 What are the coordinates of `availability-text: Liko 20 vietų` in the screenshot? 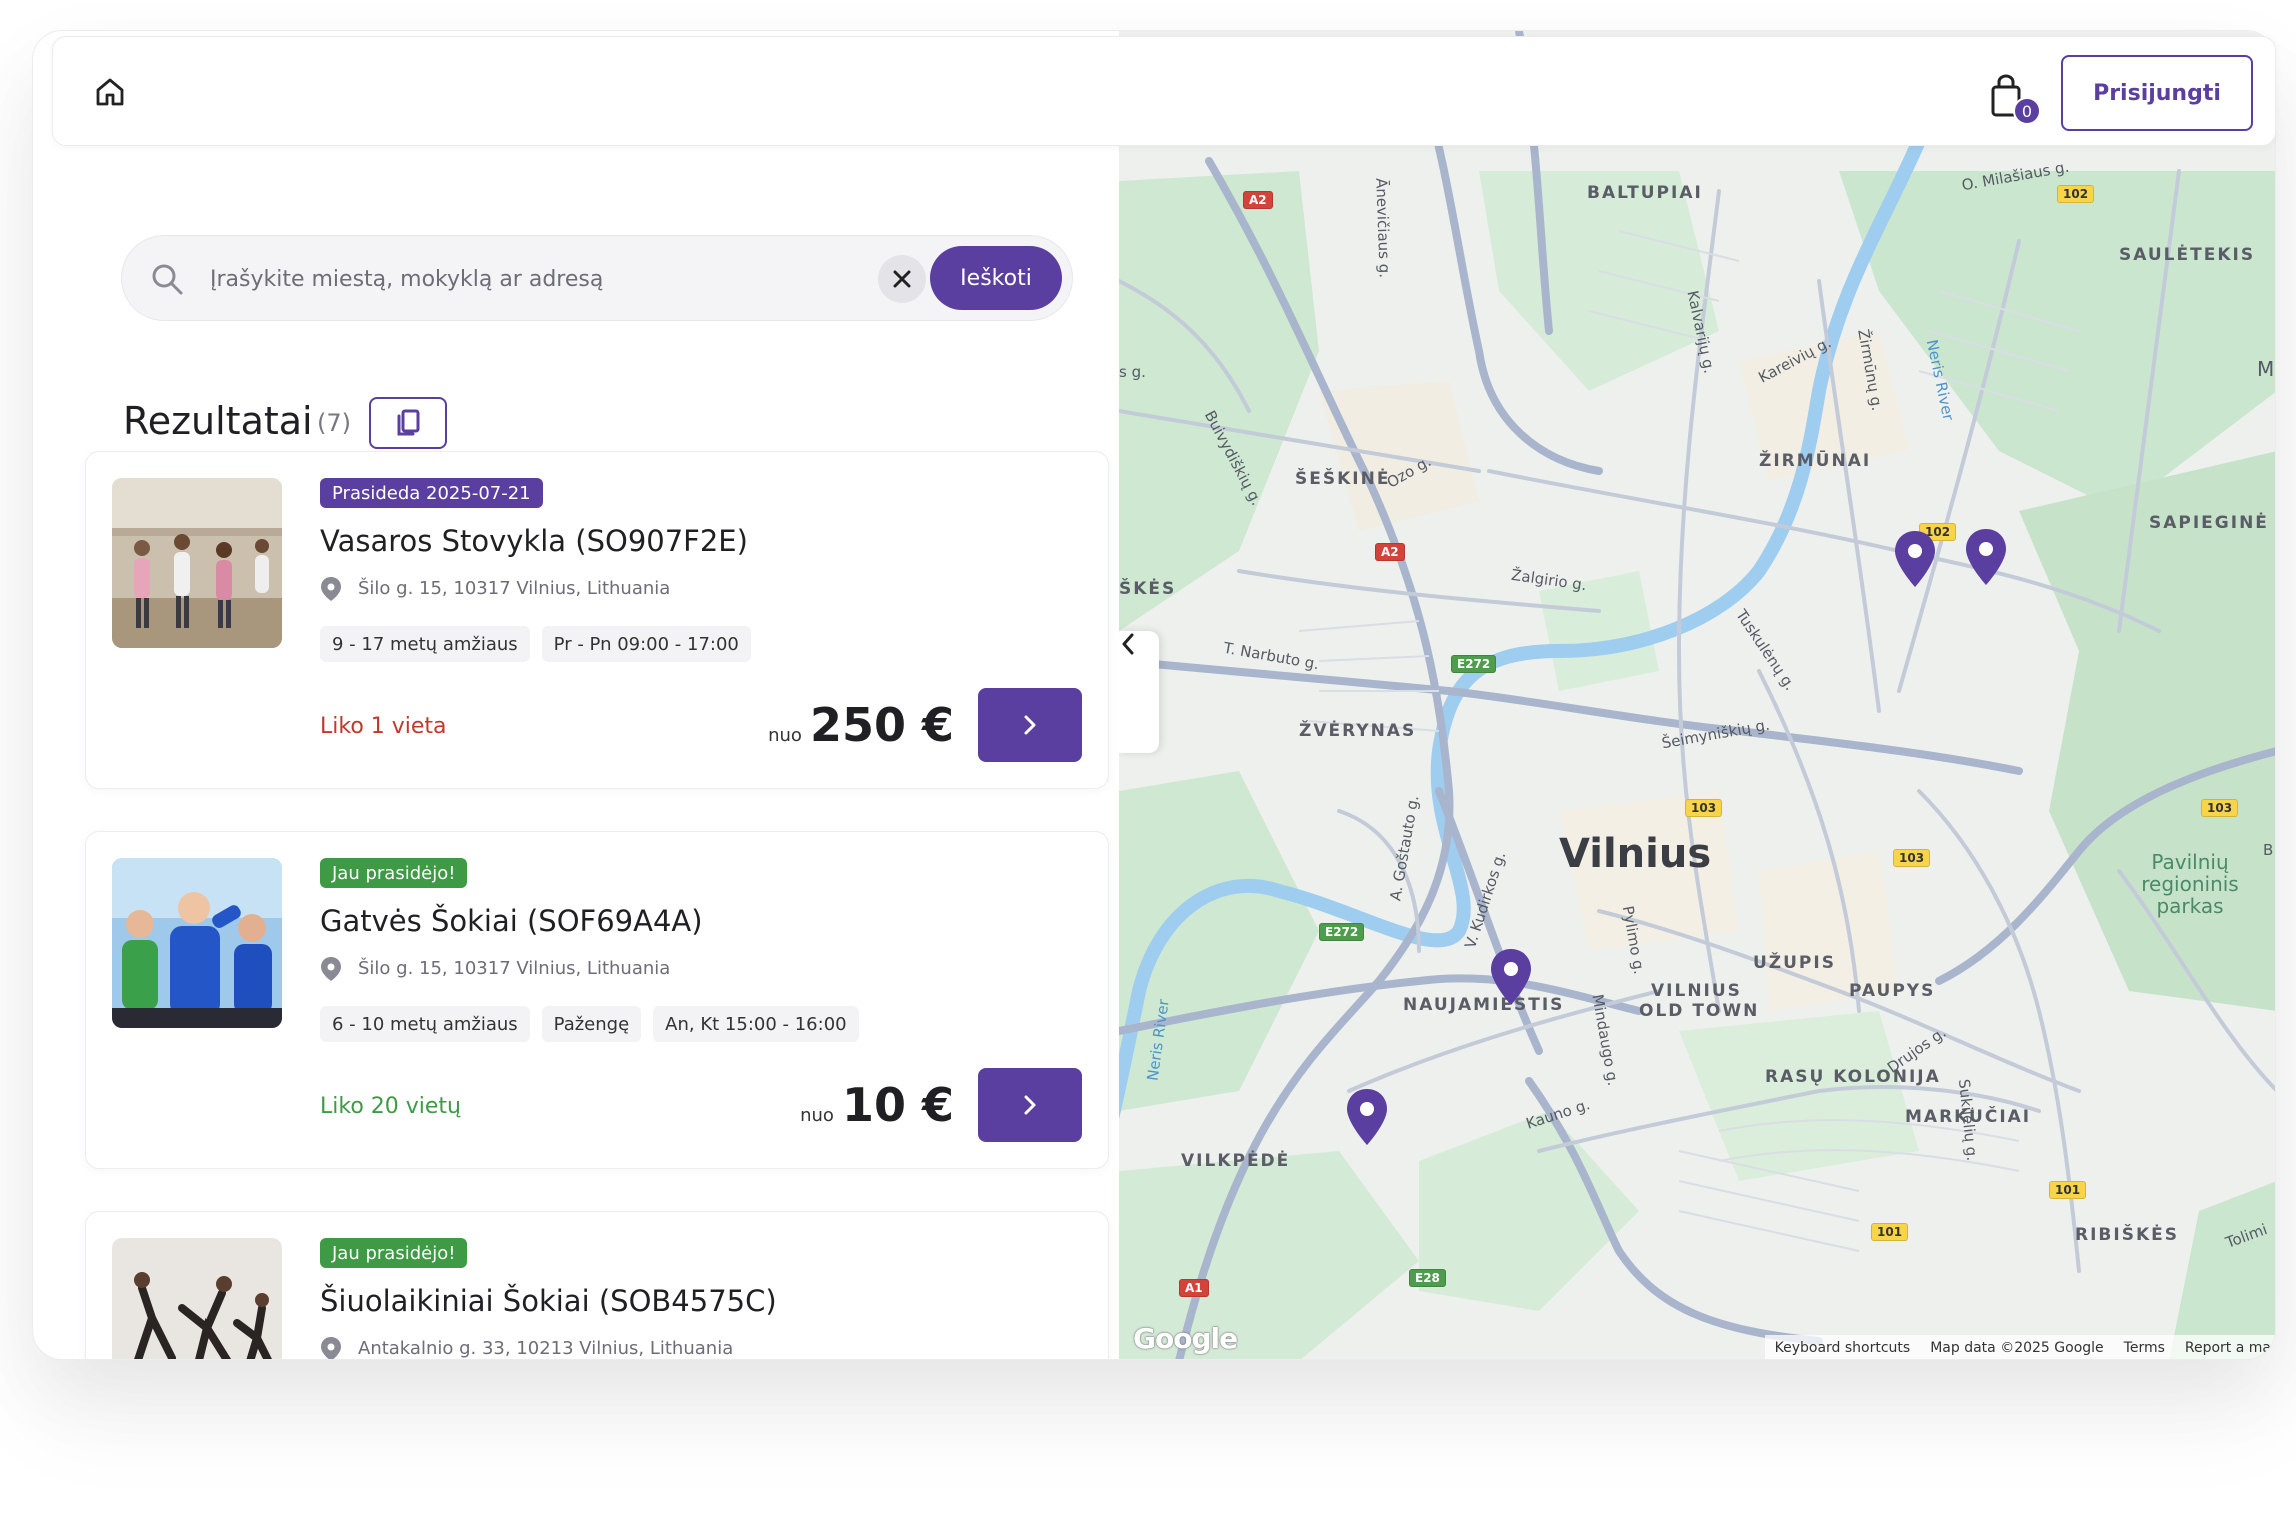 It's located at (391, 1106).